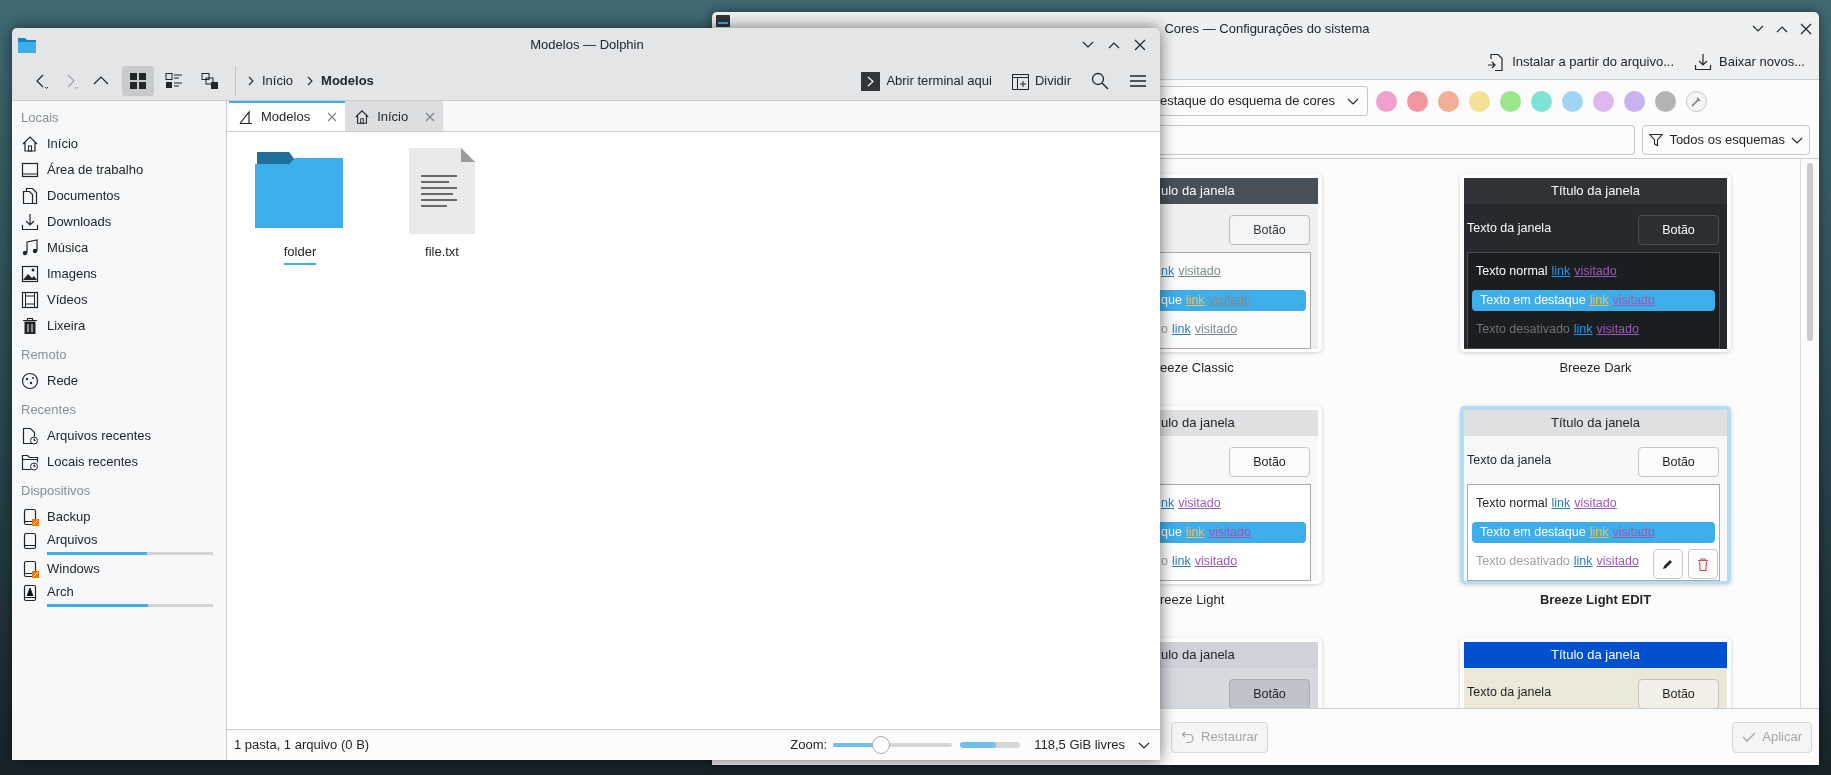 The image size is (1831, 775). I want to click on film-icon, so click(30, 300).